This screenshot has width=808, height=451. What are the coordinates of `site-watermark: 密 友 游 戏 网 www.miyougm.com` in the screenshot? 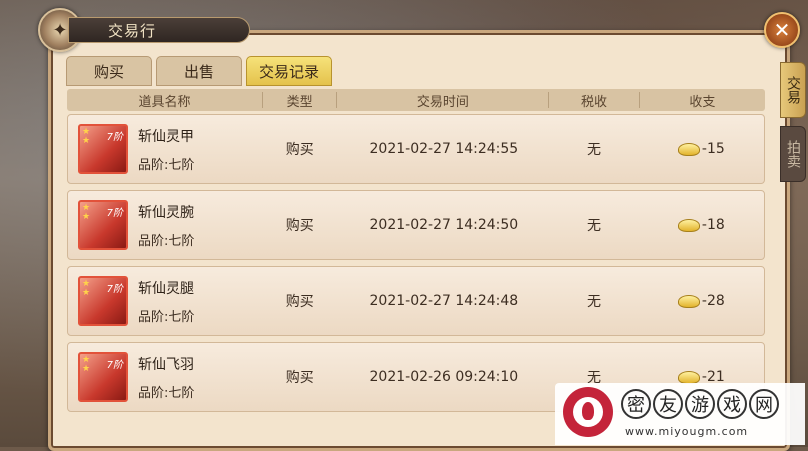 It's located at (680, 414).